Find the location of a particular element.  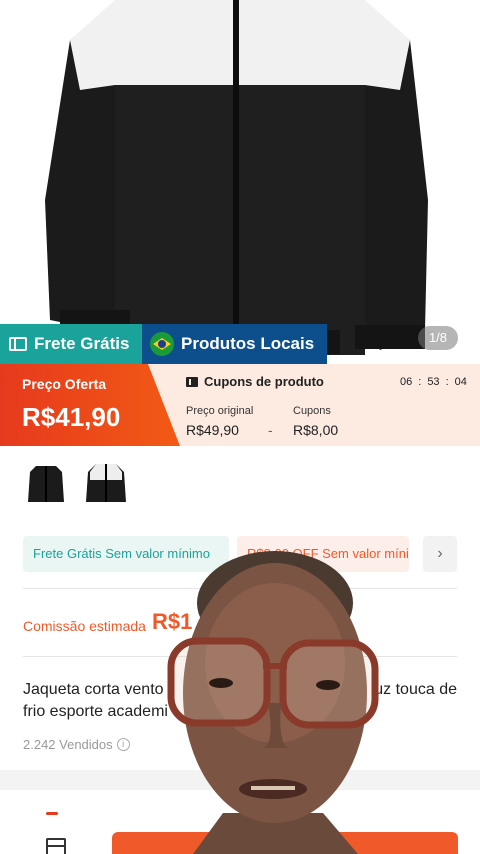

sold-count-text: 2.242 Vendidos is located at coordinates (68, 744).